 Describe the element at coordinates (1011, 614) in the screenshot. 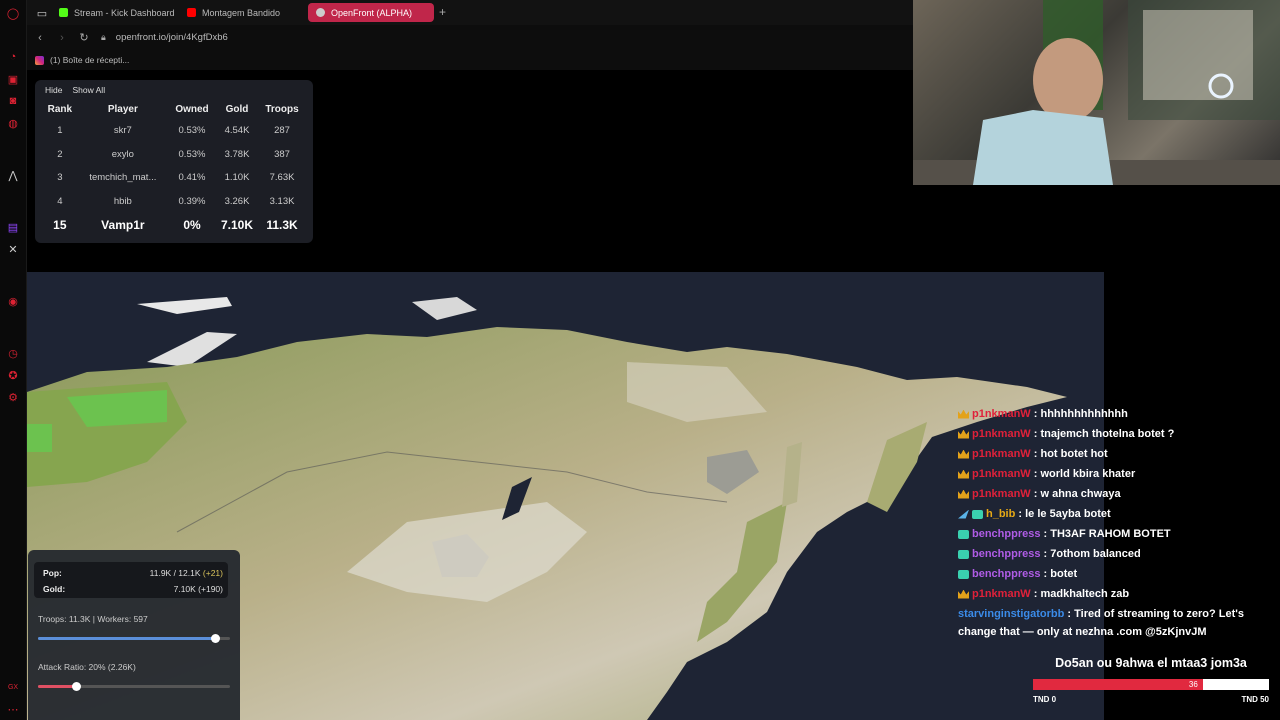

I see `chat-username: starvinginstigatorbb` at that location.